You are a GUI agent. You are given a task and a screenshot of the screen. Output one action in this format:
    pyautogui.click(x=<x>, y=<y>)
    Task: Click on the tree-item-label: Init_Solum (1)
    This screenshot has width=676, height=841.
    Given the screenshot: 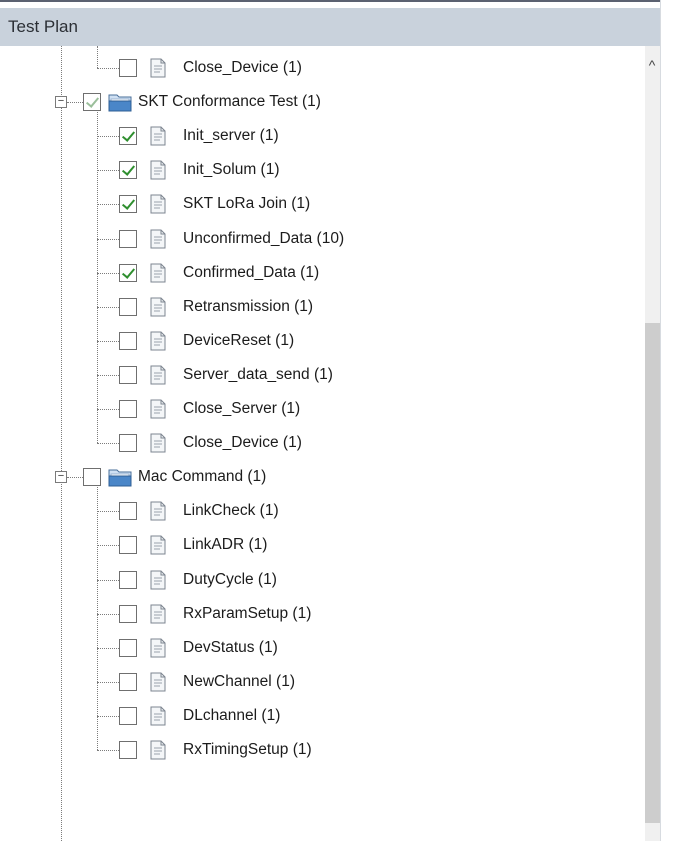 What is the action you would take?
    pyautogui.click(x=231, y=170)
    